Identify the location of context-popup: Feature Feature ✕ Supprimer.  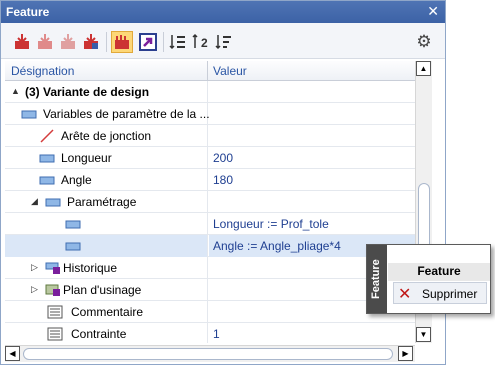
(428, 279).